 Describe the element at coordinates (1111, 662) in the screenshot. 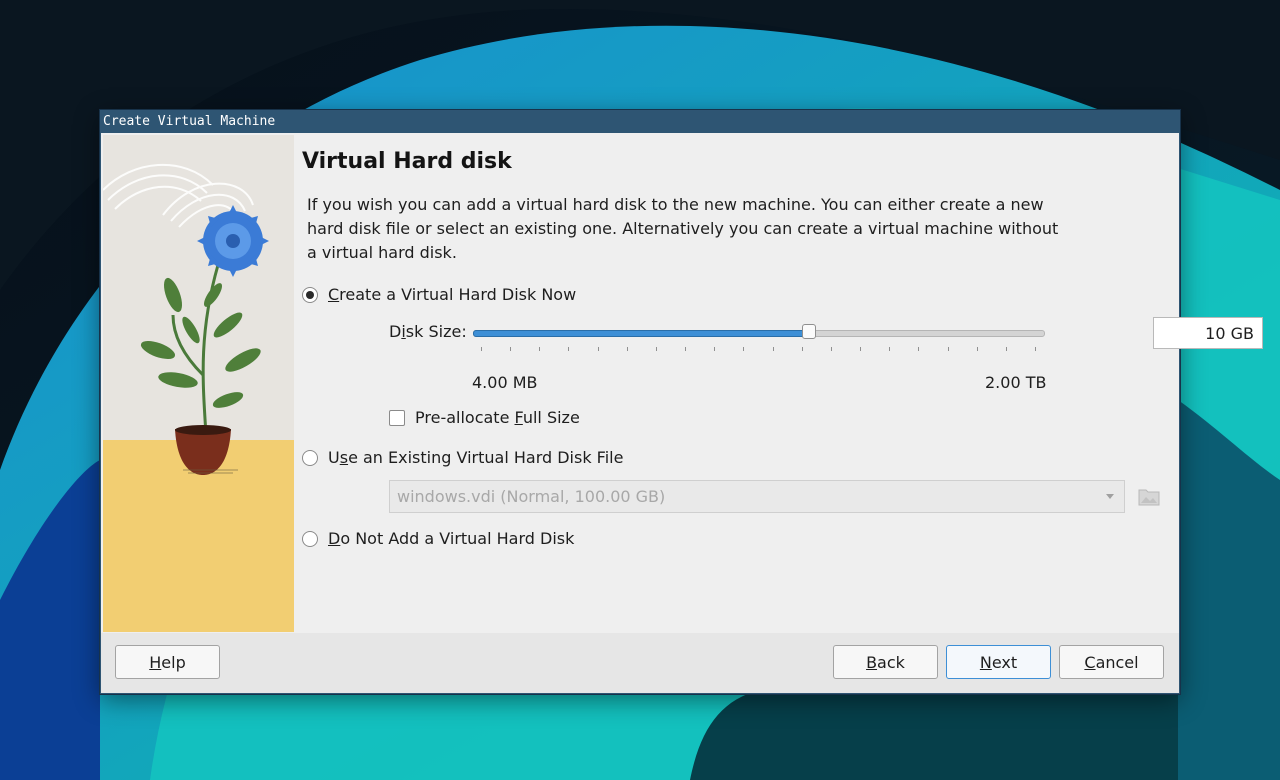

I see `cancel-button: Cancel` at that location.